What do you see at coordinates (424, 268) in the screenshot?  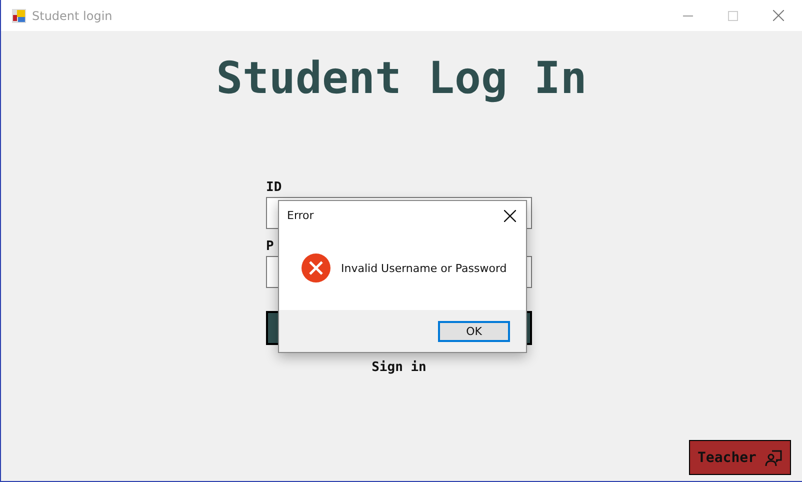 I see `error-message: Invalid Username or Password` at bounding box center [424, 268].